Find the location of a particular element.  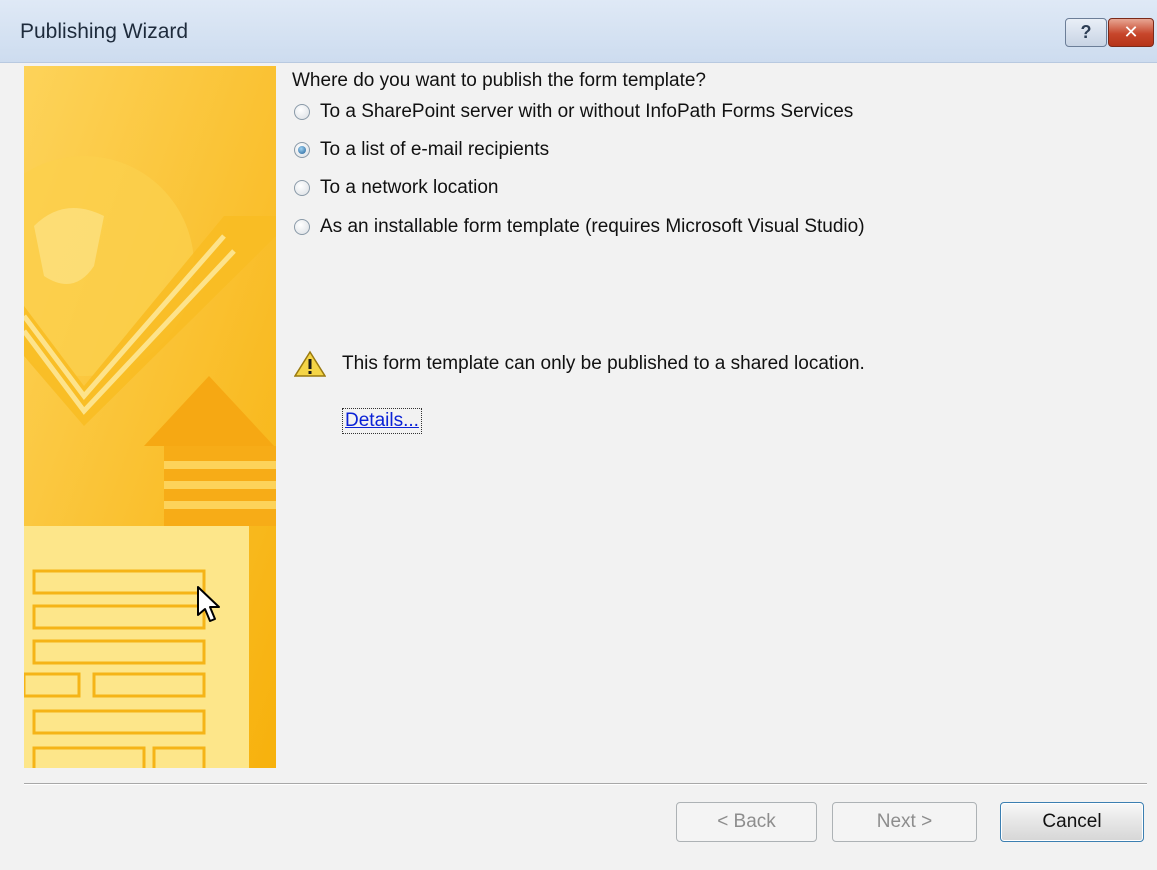

radio-email-recipients is located at coordinates (302, 150).